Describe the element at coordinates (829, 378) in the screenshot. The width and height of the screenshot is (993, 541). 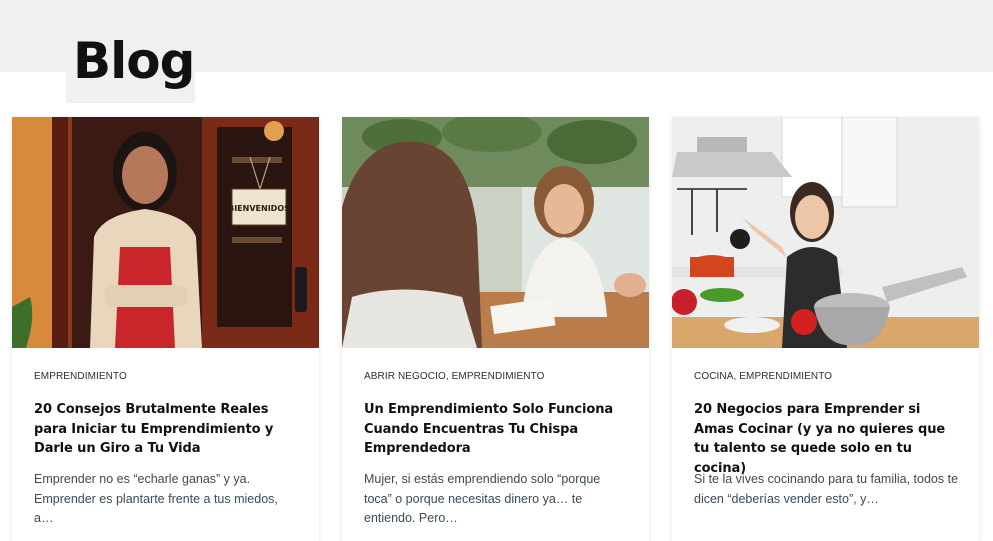
I see `post-categories: COCINA, EMPRENDIMIENTO` at that location.